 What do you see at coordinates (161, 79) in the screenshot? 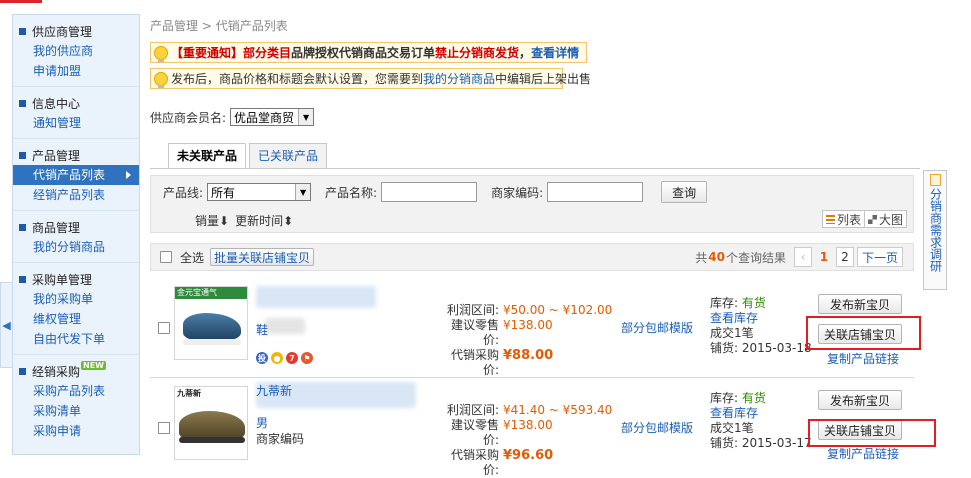
I see `lightbulb-icon` at bounding box center [161, 79].